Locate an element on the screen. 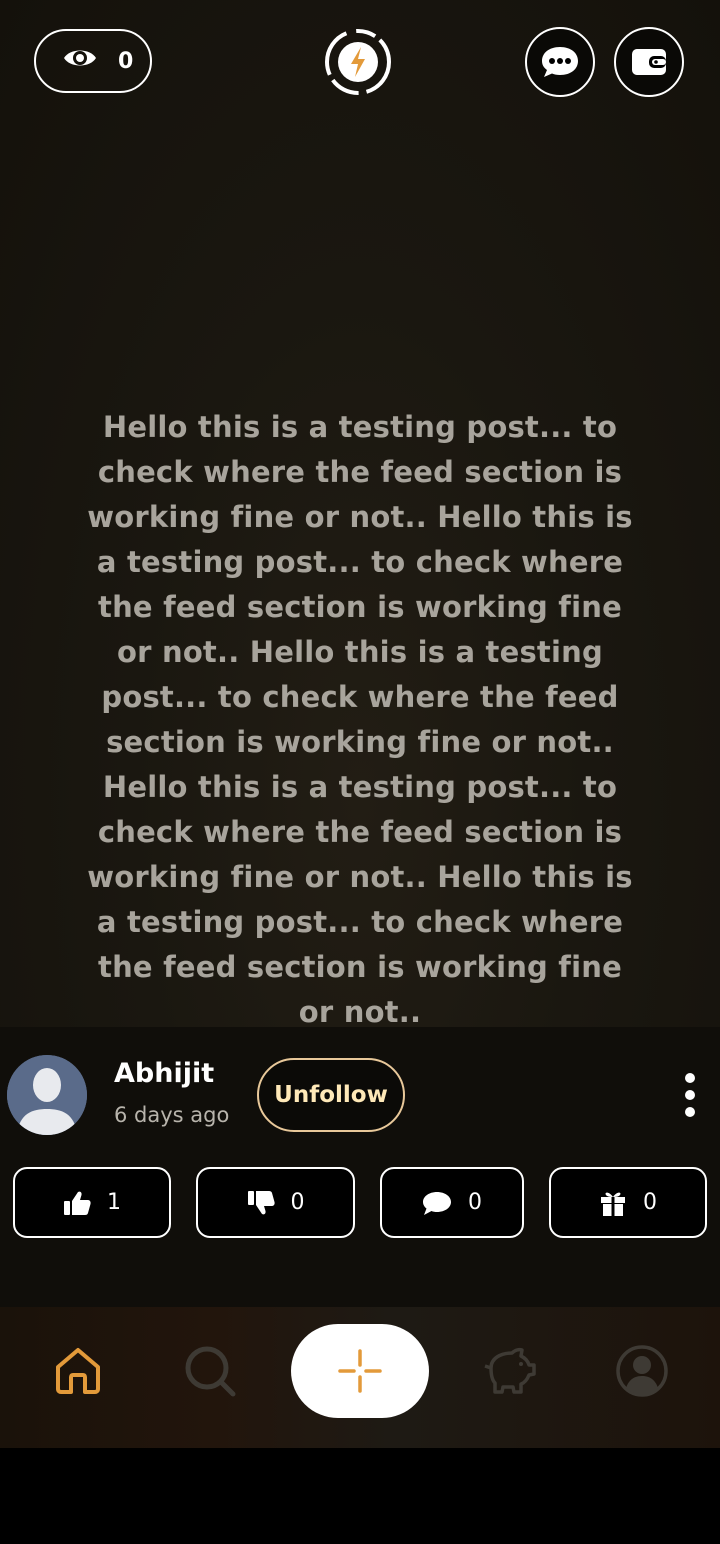  boost-button is located at coordinates (358, 62).